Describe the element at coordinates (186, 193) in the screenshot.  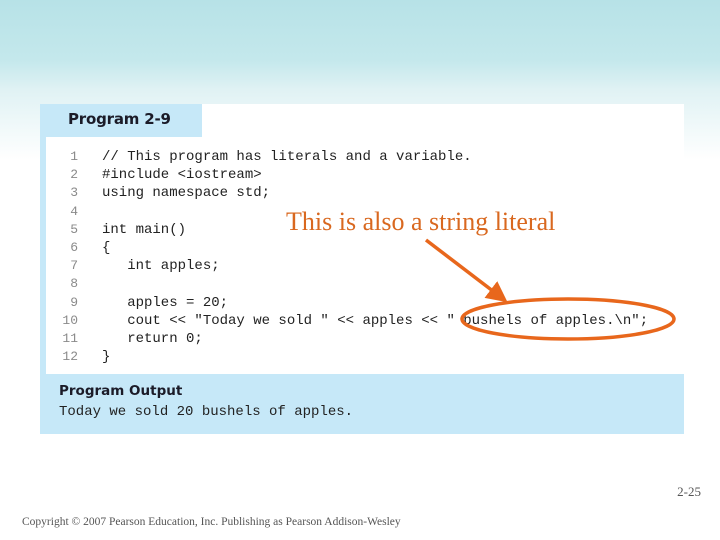
I see `line-text: using namespace std;` at that location.